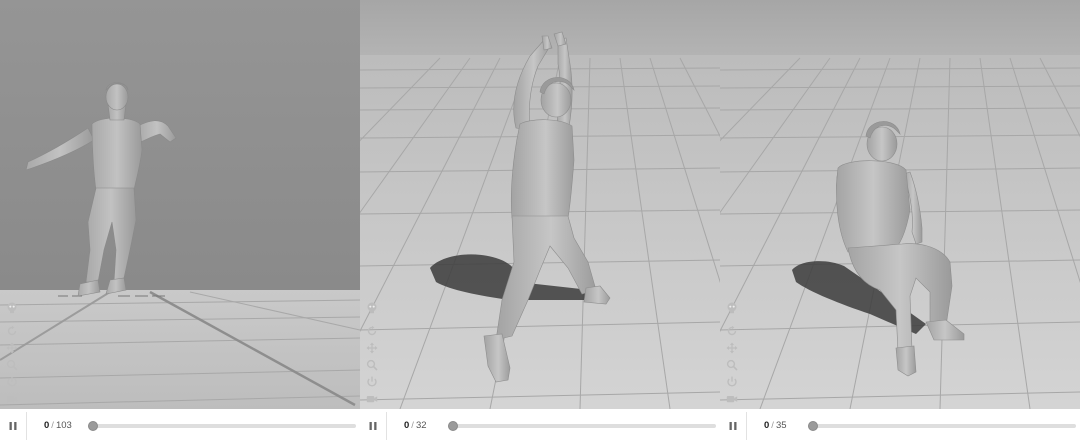 The image size is (1080, 443). I want to click on playback-controls: 0/35, so click(900, 426).